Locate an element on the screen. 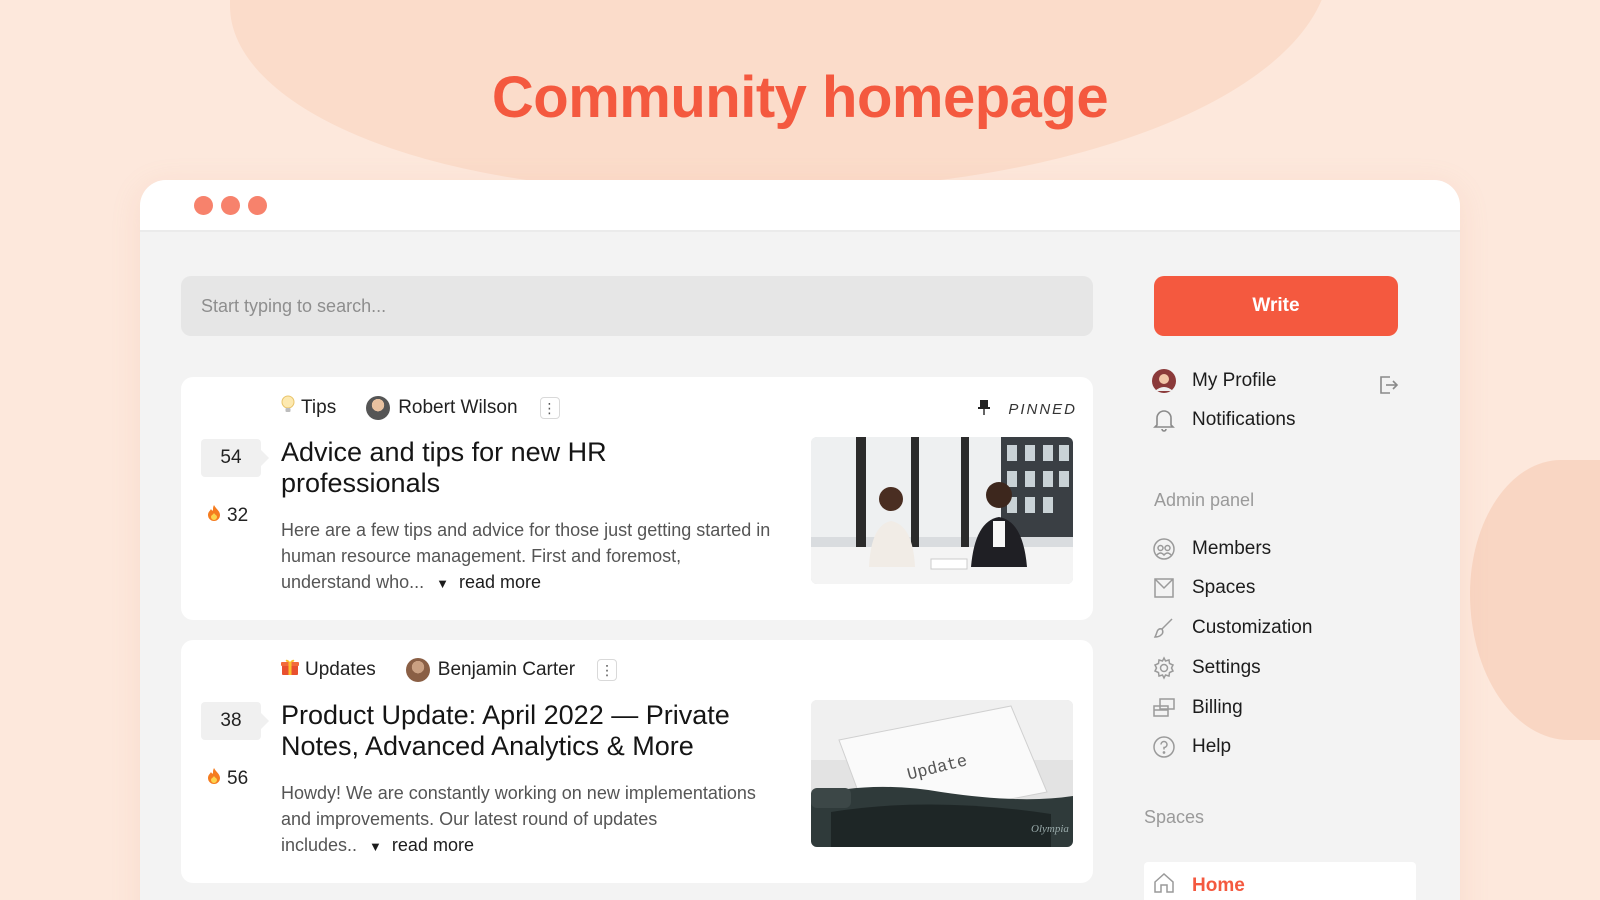  heat-value: 32 is located at coordinates (238, 515).